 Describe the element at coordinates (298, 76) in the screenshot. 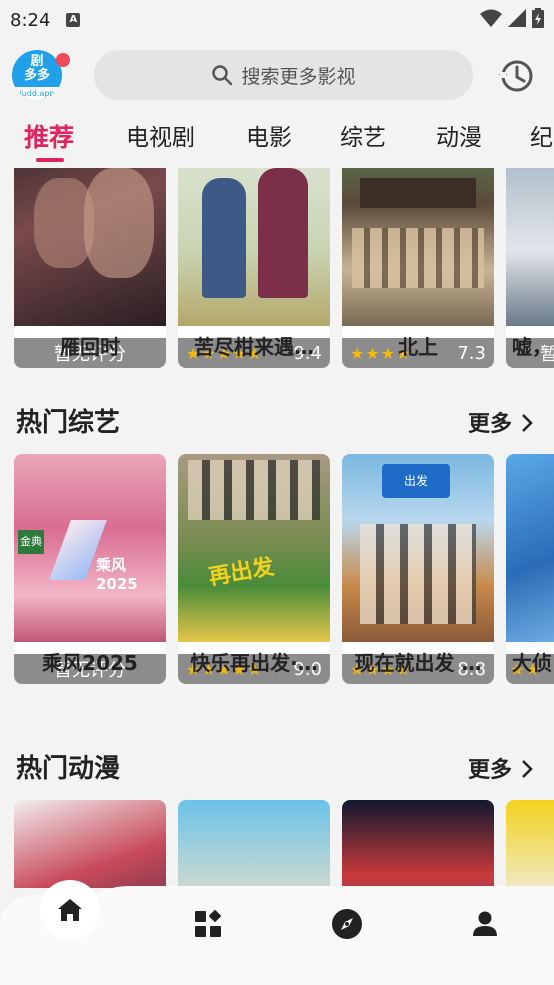

I see `search-placeholder: 搜索更多影视` at that location.